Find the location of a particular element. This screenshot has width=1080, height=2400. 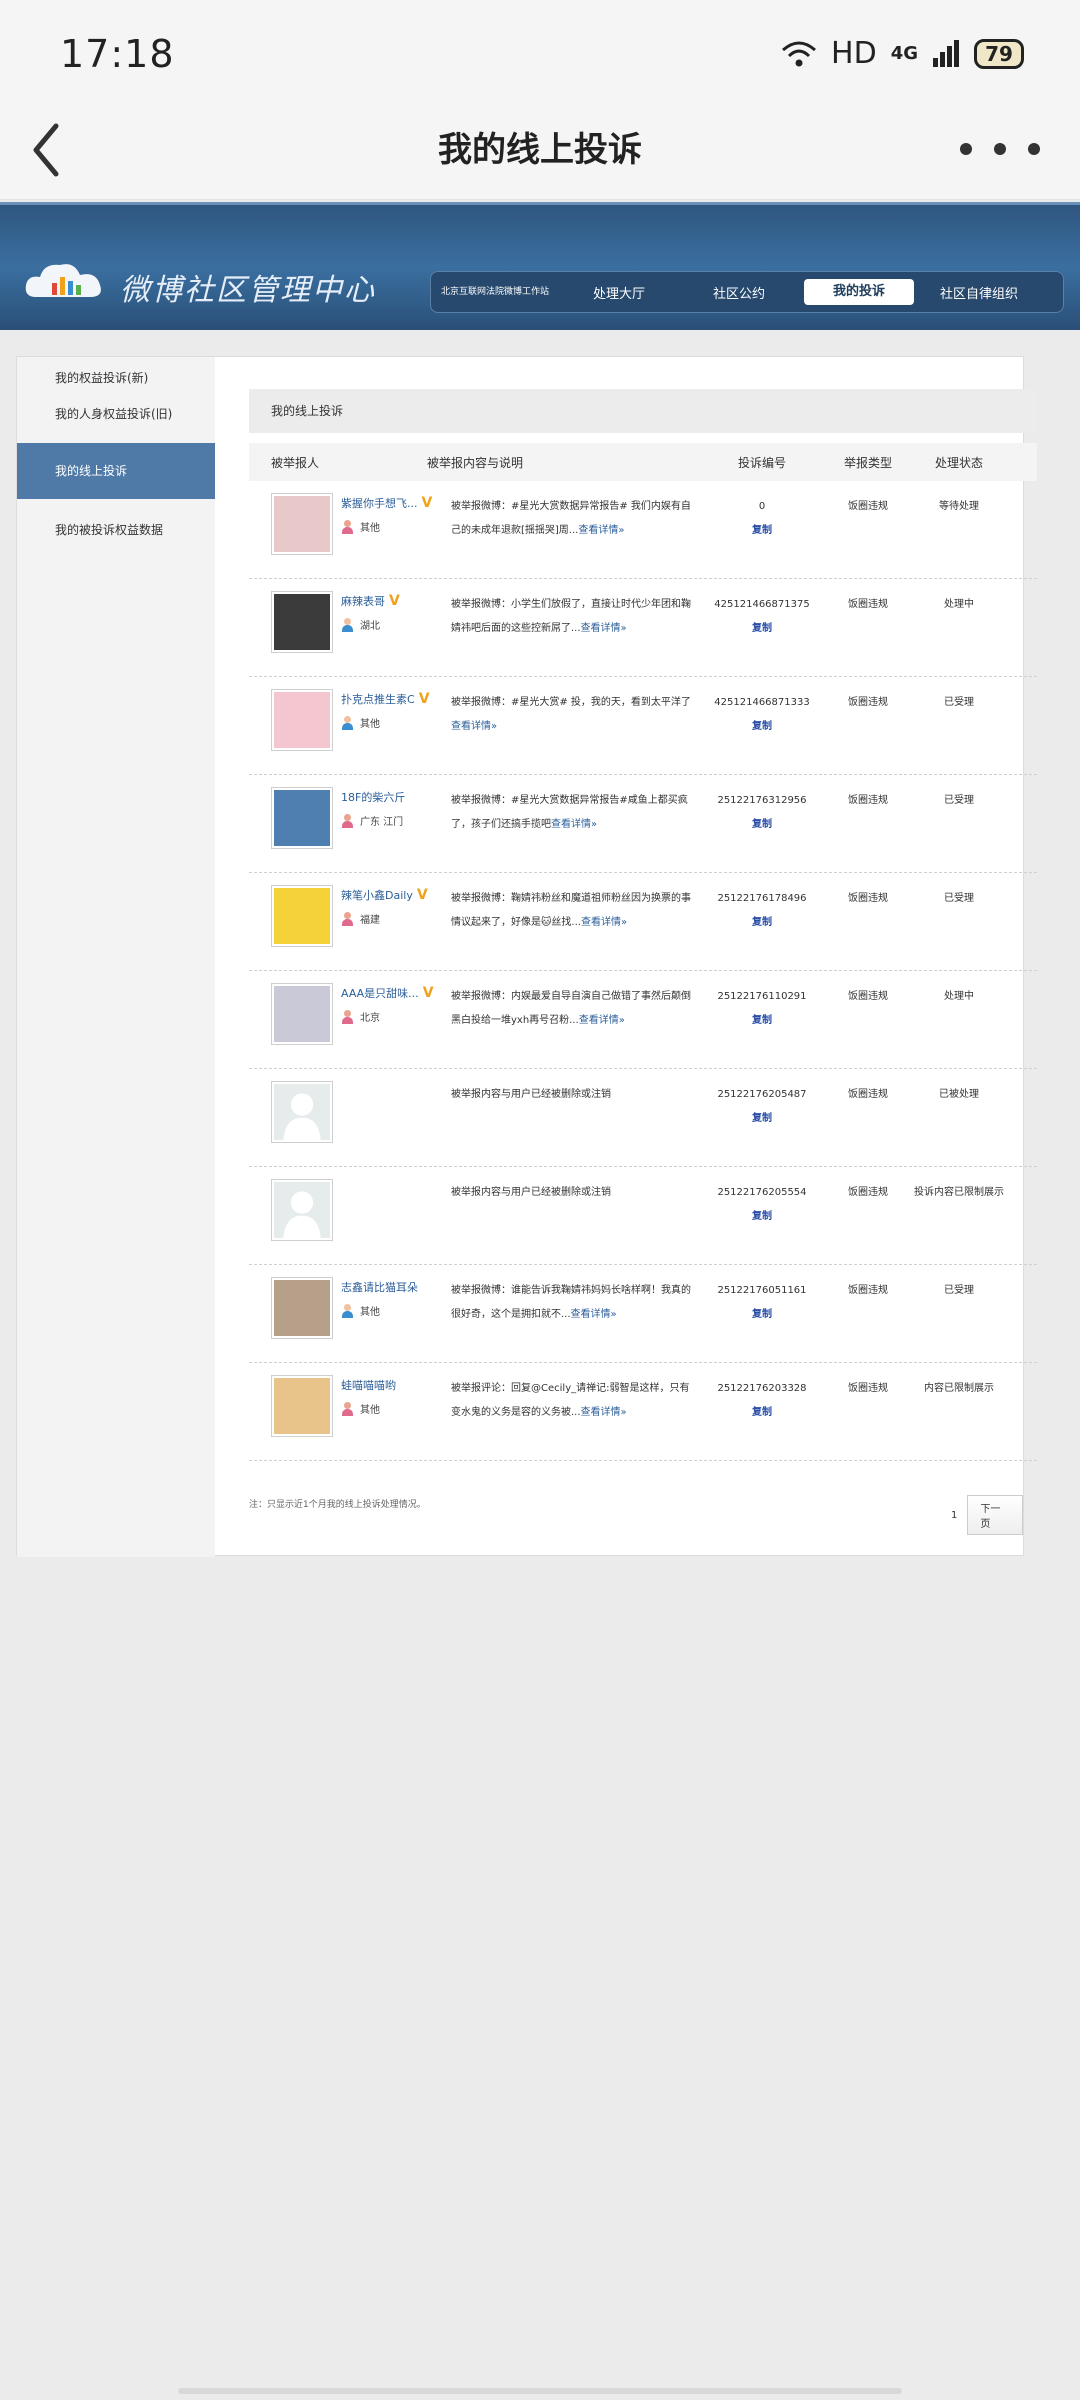

complaint-id: 25122176110291 is located at coordinates (762, 996).